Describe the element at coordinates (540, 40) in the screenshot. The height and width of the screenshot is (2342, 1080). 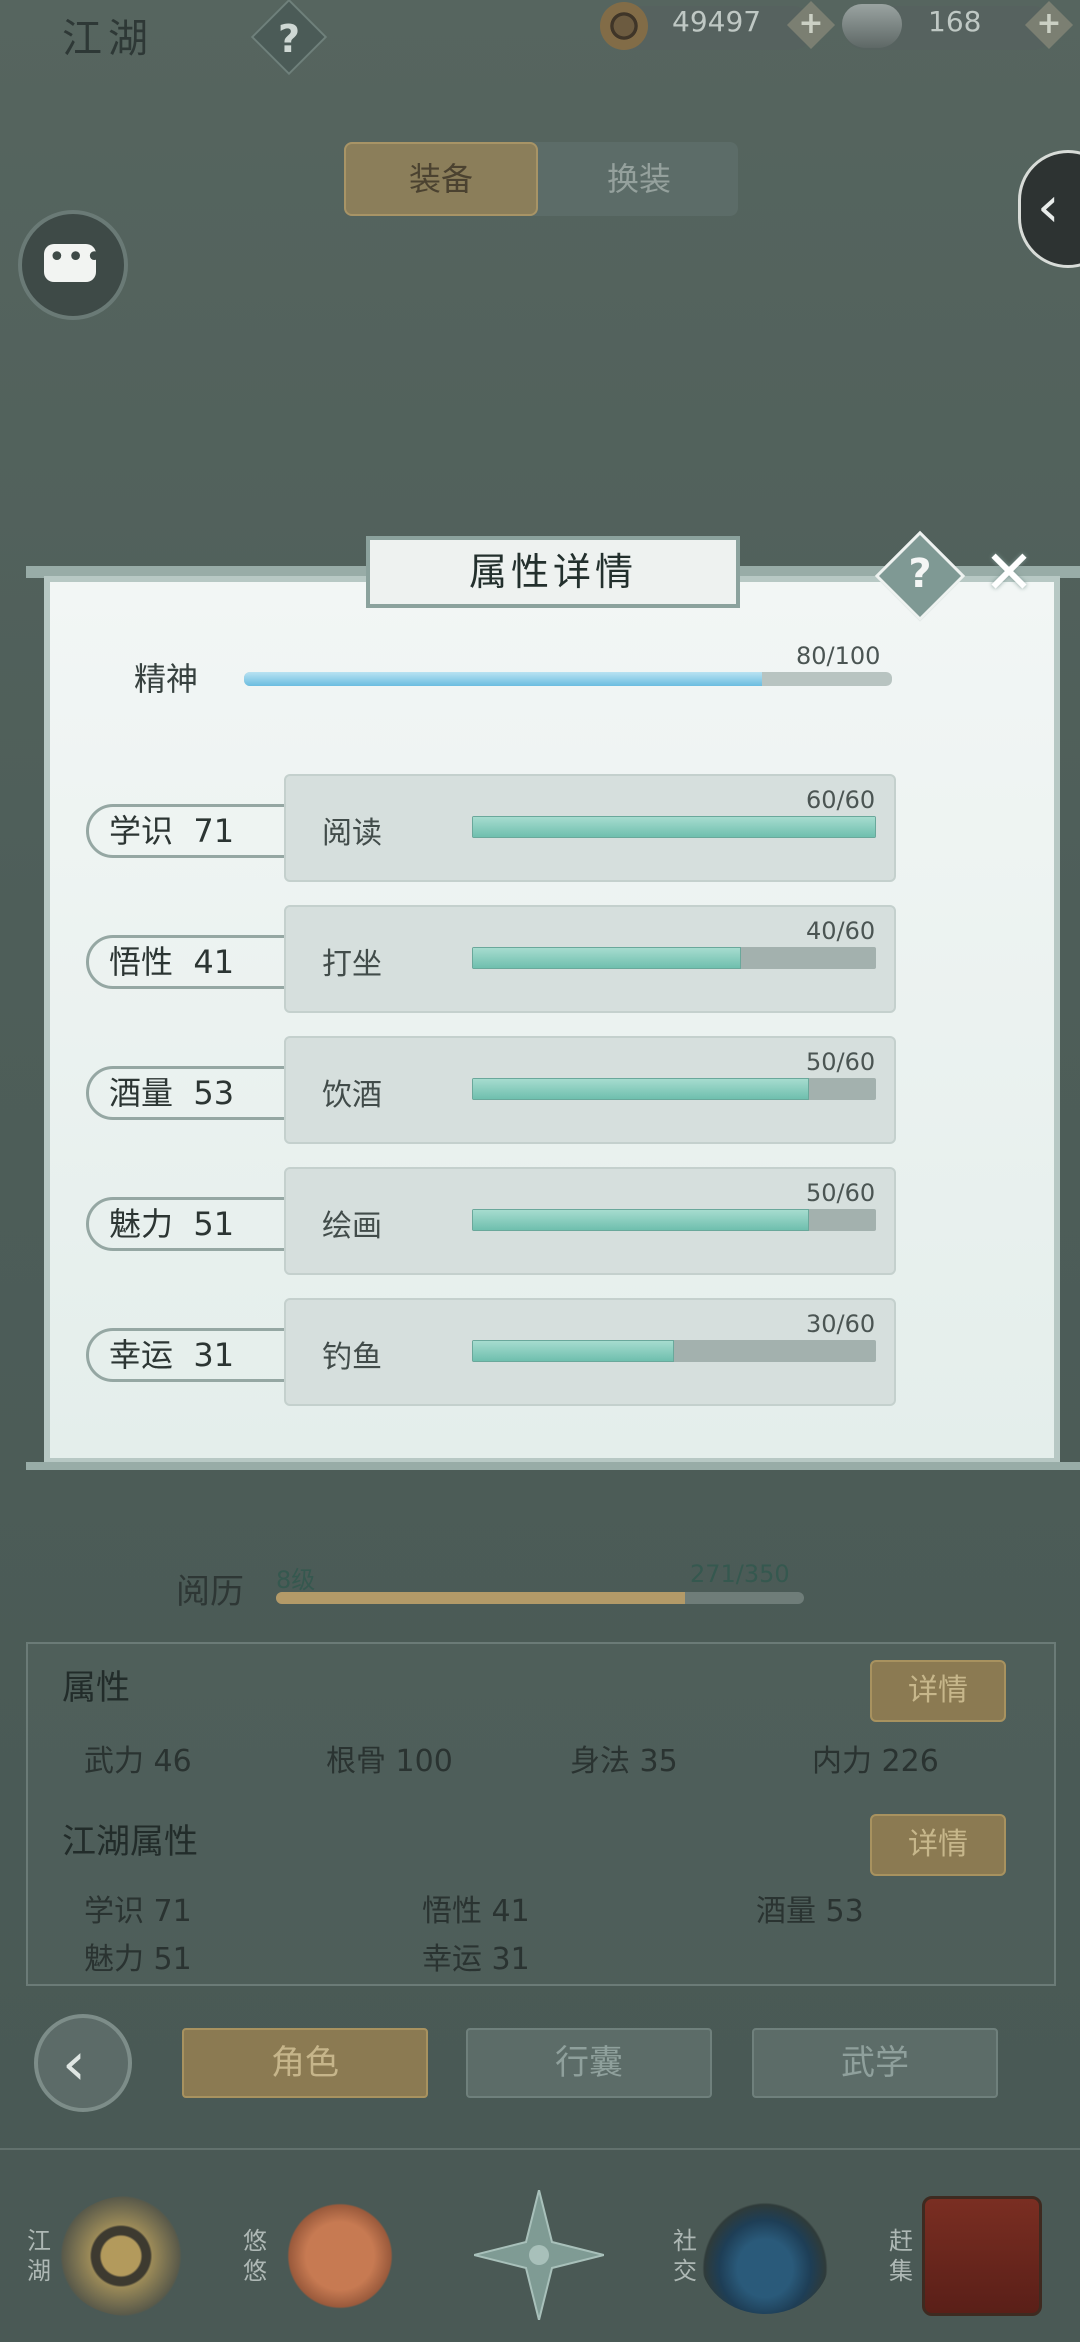
I see `header: 江湖 ? 49497 + 168 +` at that location.